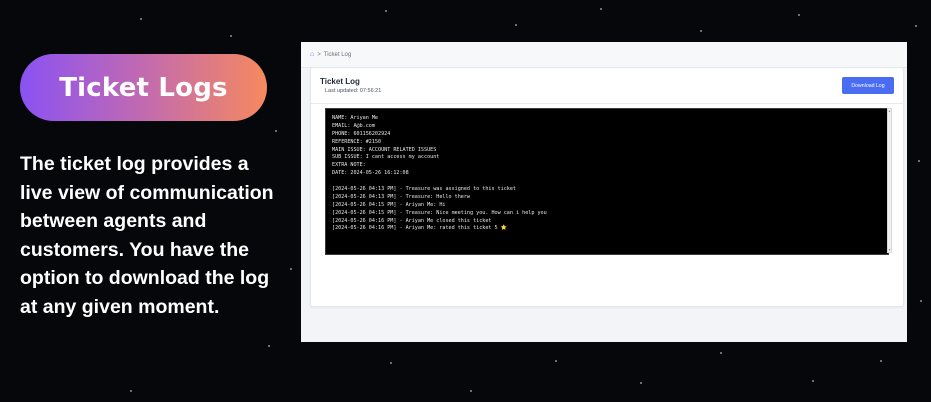 The width and height of the screenshot is (931, 402). Describe the element at coordinates (357, 141) in the screenshot. I see `log-line: REFERENCE: #2150` at that location.